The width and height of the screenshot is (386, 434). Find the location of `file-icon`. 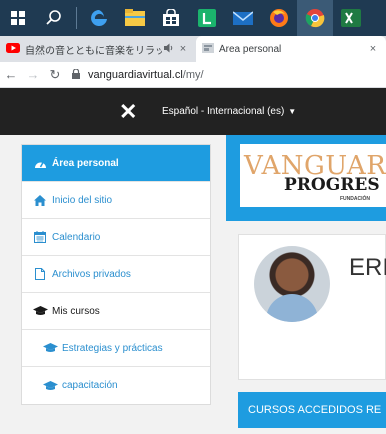

file-icon is located at coordinates (40, 274).